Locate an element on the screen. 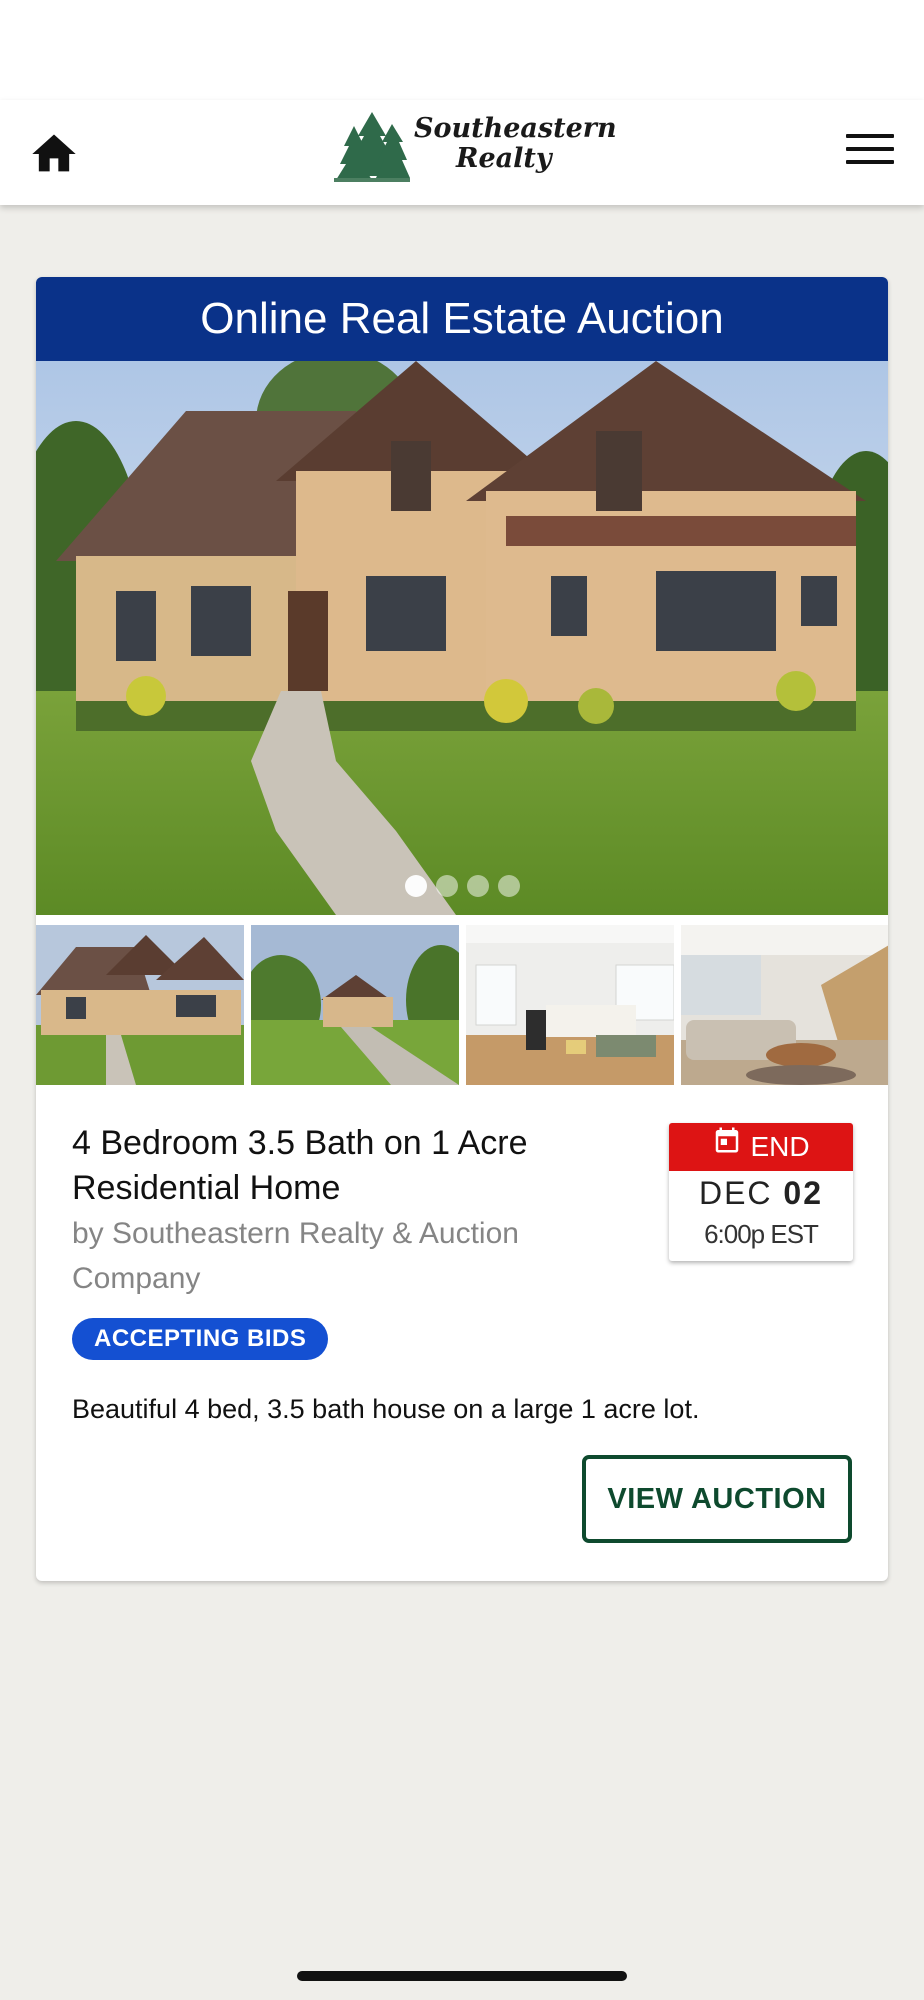  home-indicator is located at coordinates (462, 1976).